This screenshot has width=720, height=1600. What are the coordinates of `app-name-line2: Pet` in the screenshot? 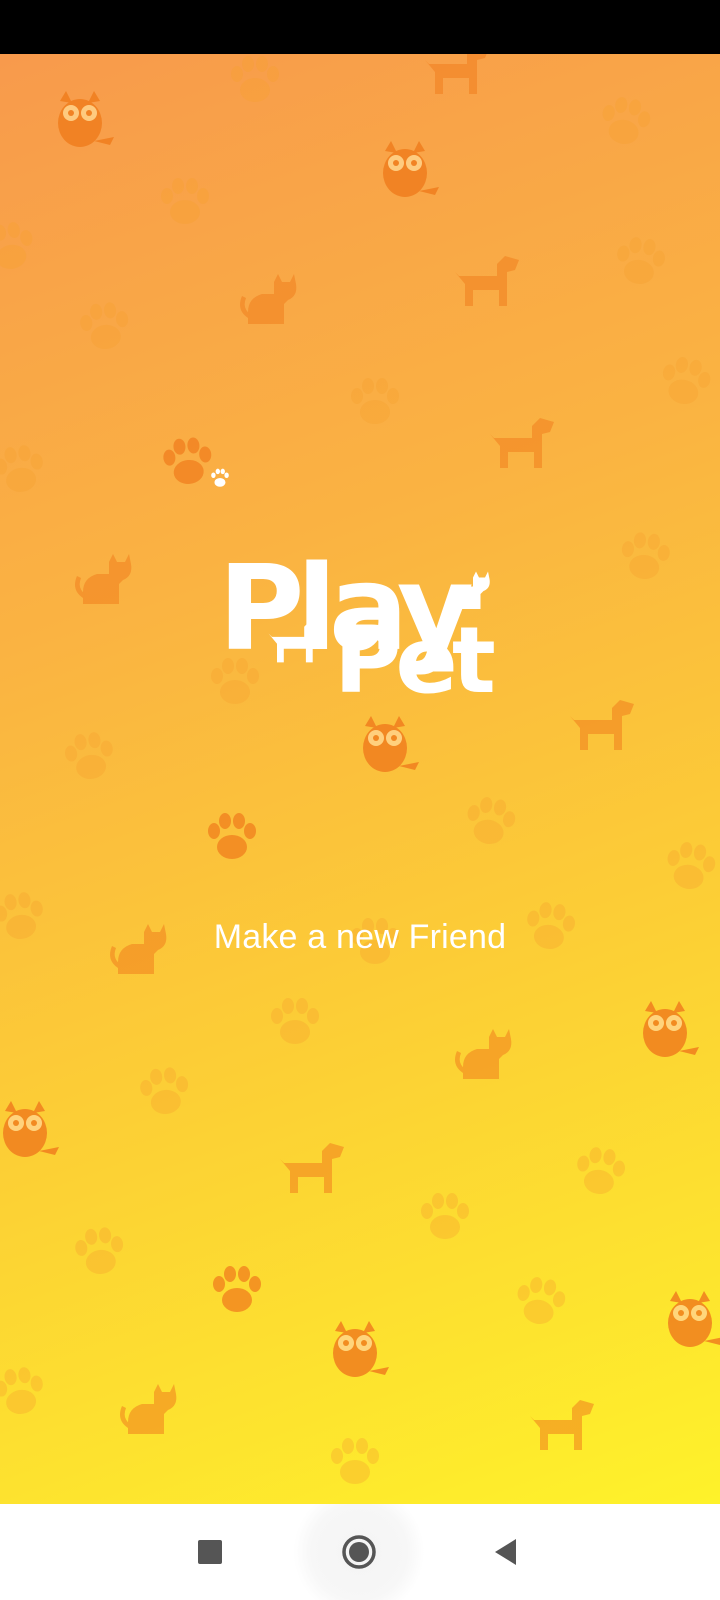 It's located at (414, 660).